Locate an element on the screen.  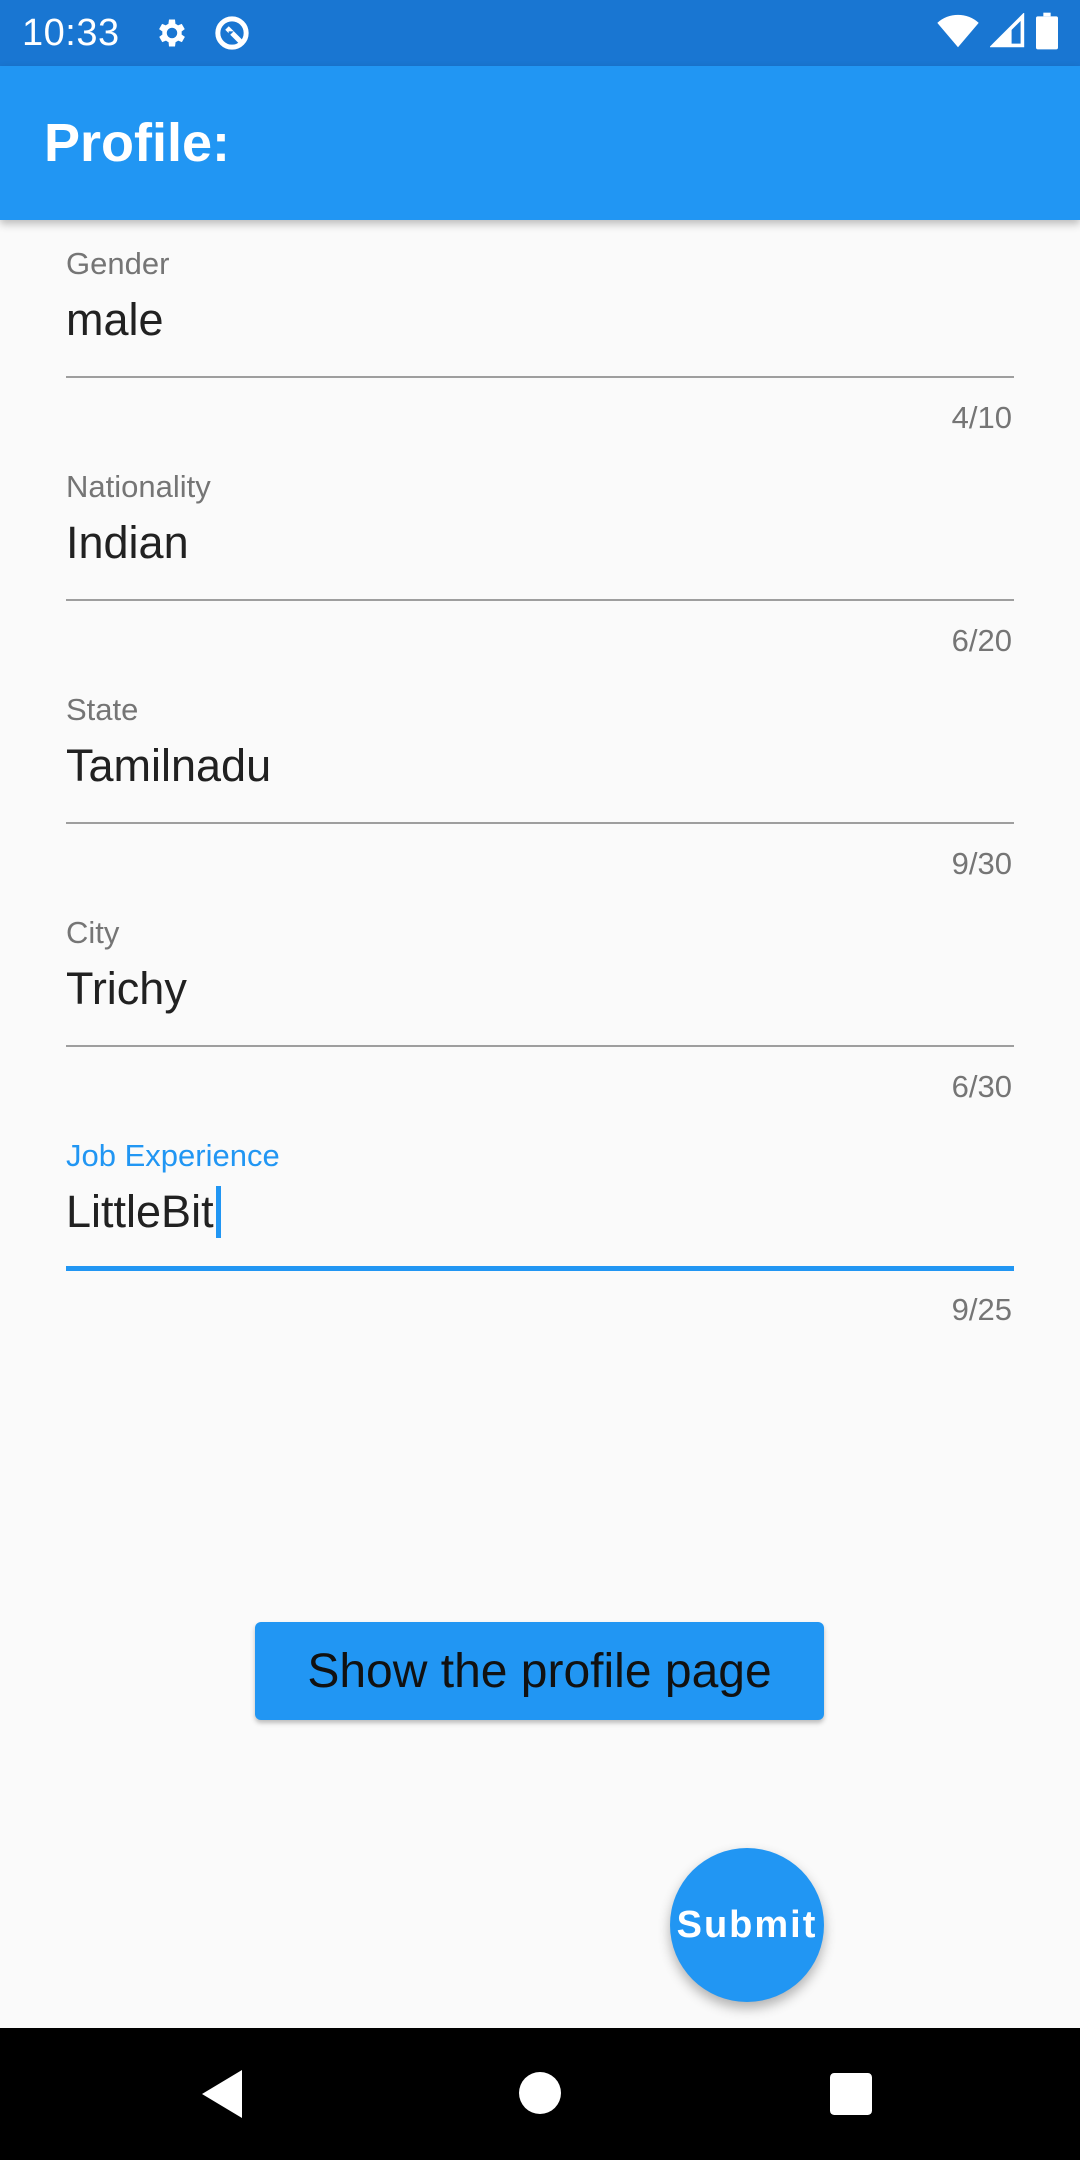
state-label: State is located at coordinates (102, 709).